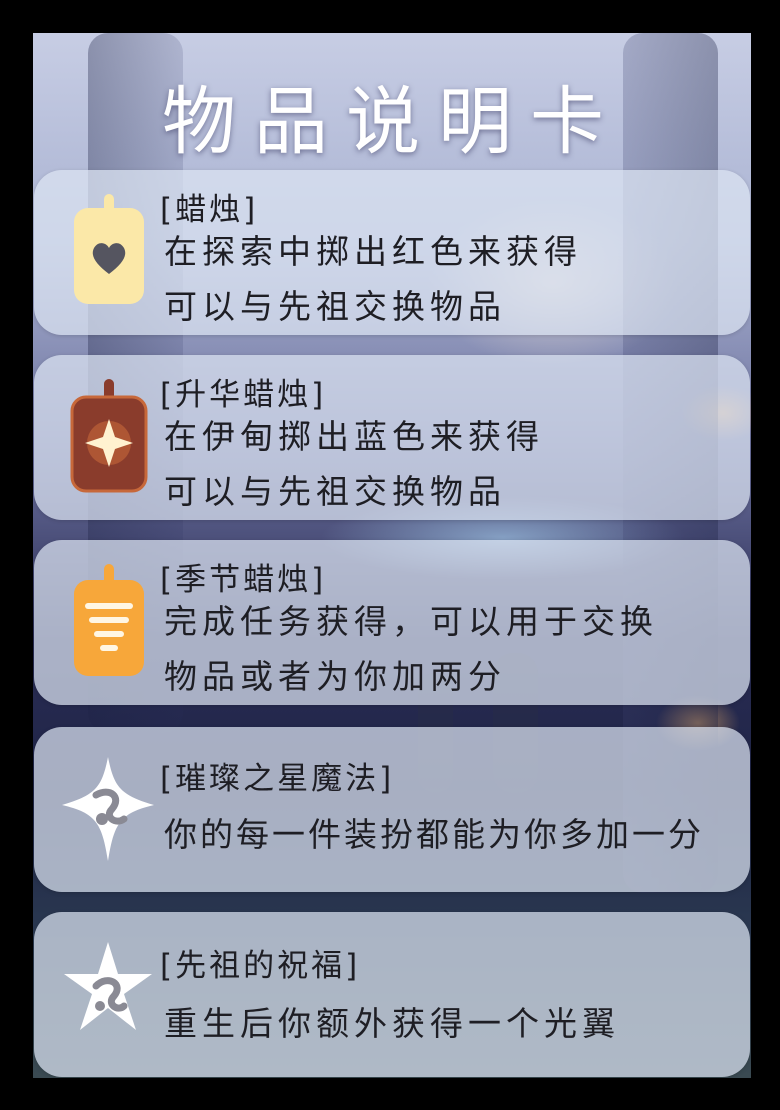 The image size is (780, 1110). What do you see at coordinates (209, 210) in the screenshot?
I see `item-name: [蜡烛]` at bounding box center [209, 210].